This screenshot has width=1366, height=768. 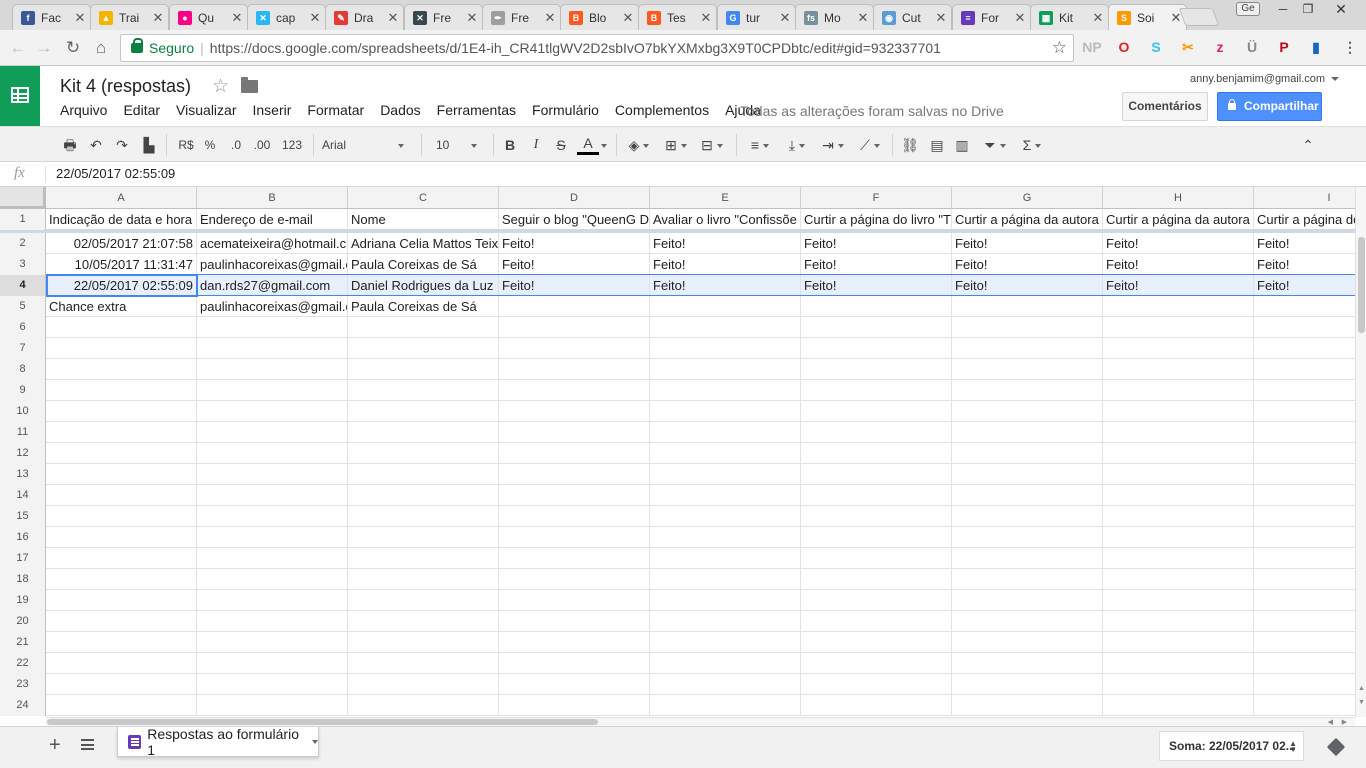 What do you see at coordinates (833, 145) in the screenshot?
I see `text-wrapping-icon: ⇥` at bounding box center [833, 145].